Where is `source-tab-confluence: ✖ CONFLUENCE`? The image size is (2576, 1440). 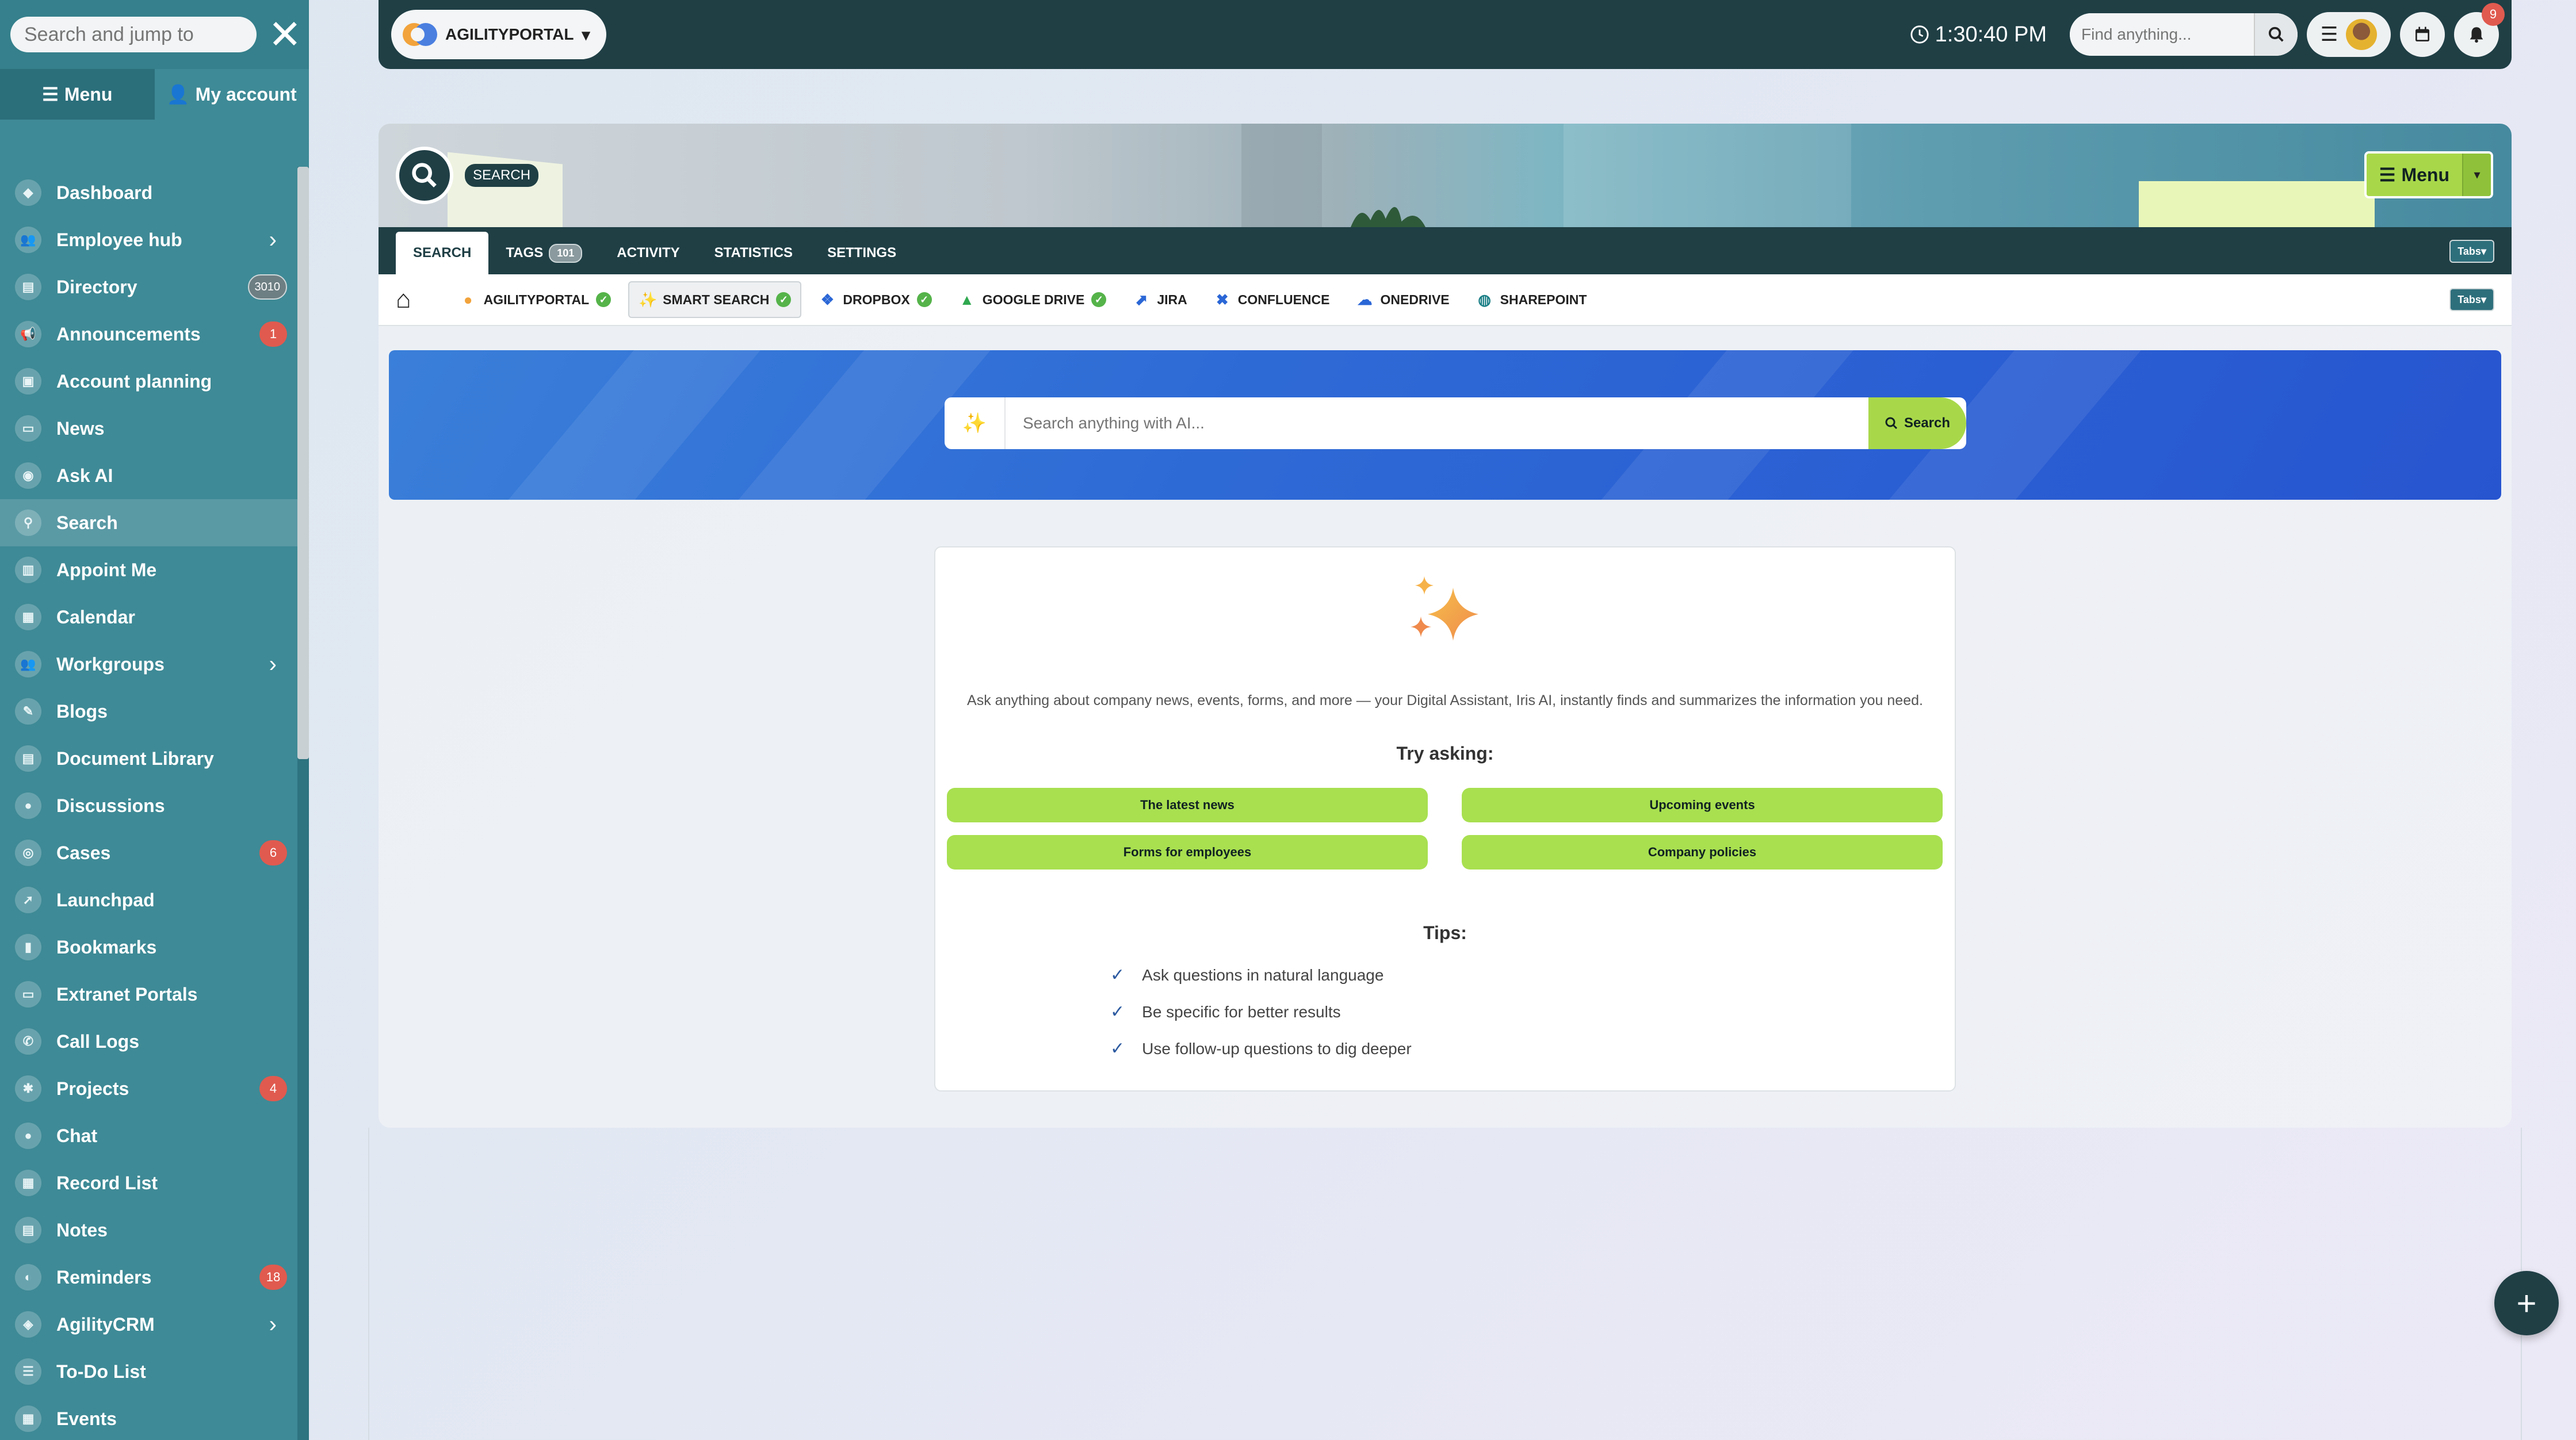 source-tab-confluence: ✖ CONFLUENCE is located at coordinates (1272, 299).